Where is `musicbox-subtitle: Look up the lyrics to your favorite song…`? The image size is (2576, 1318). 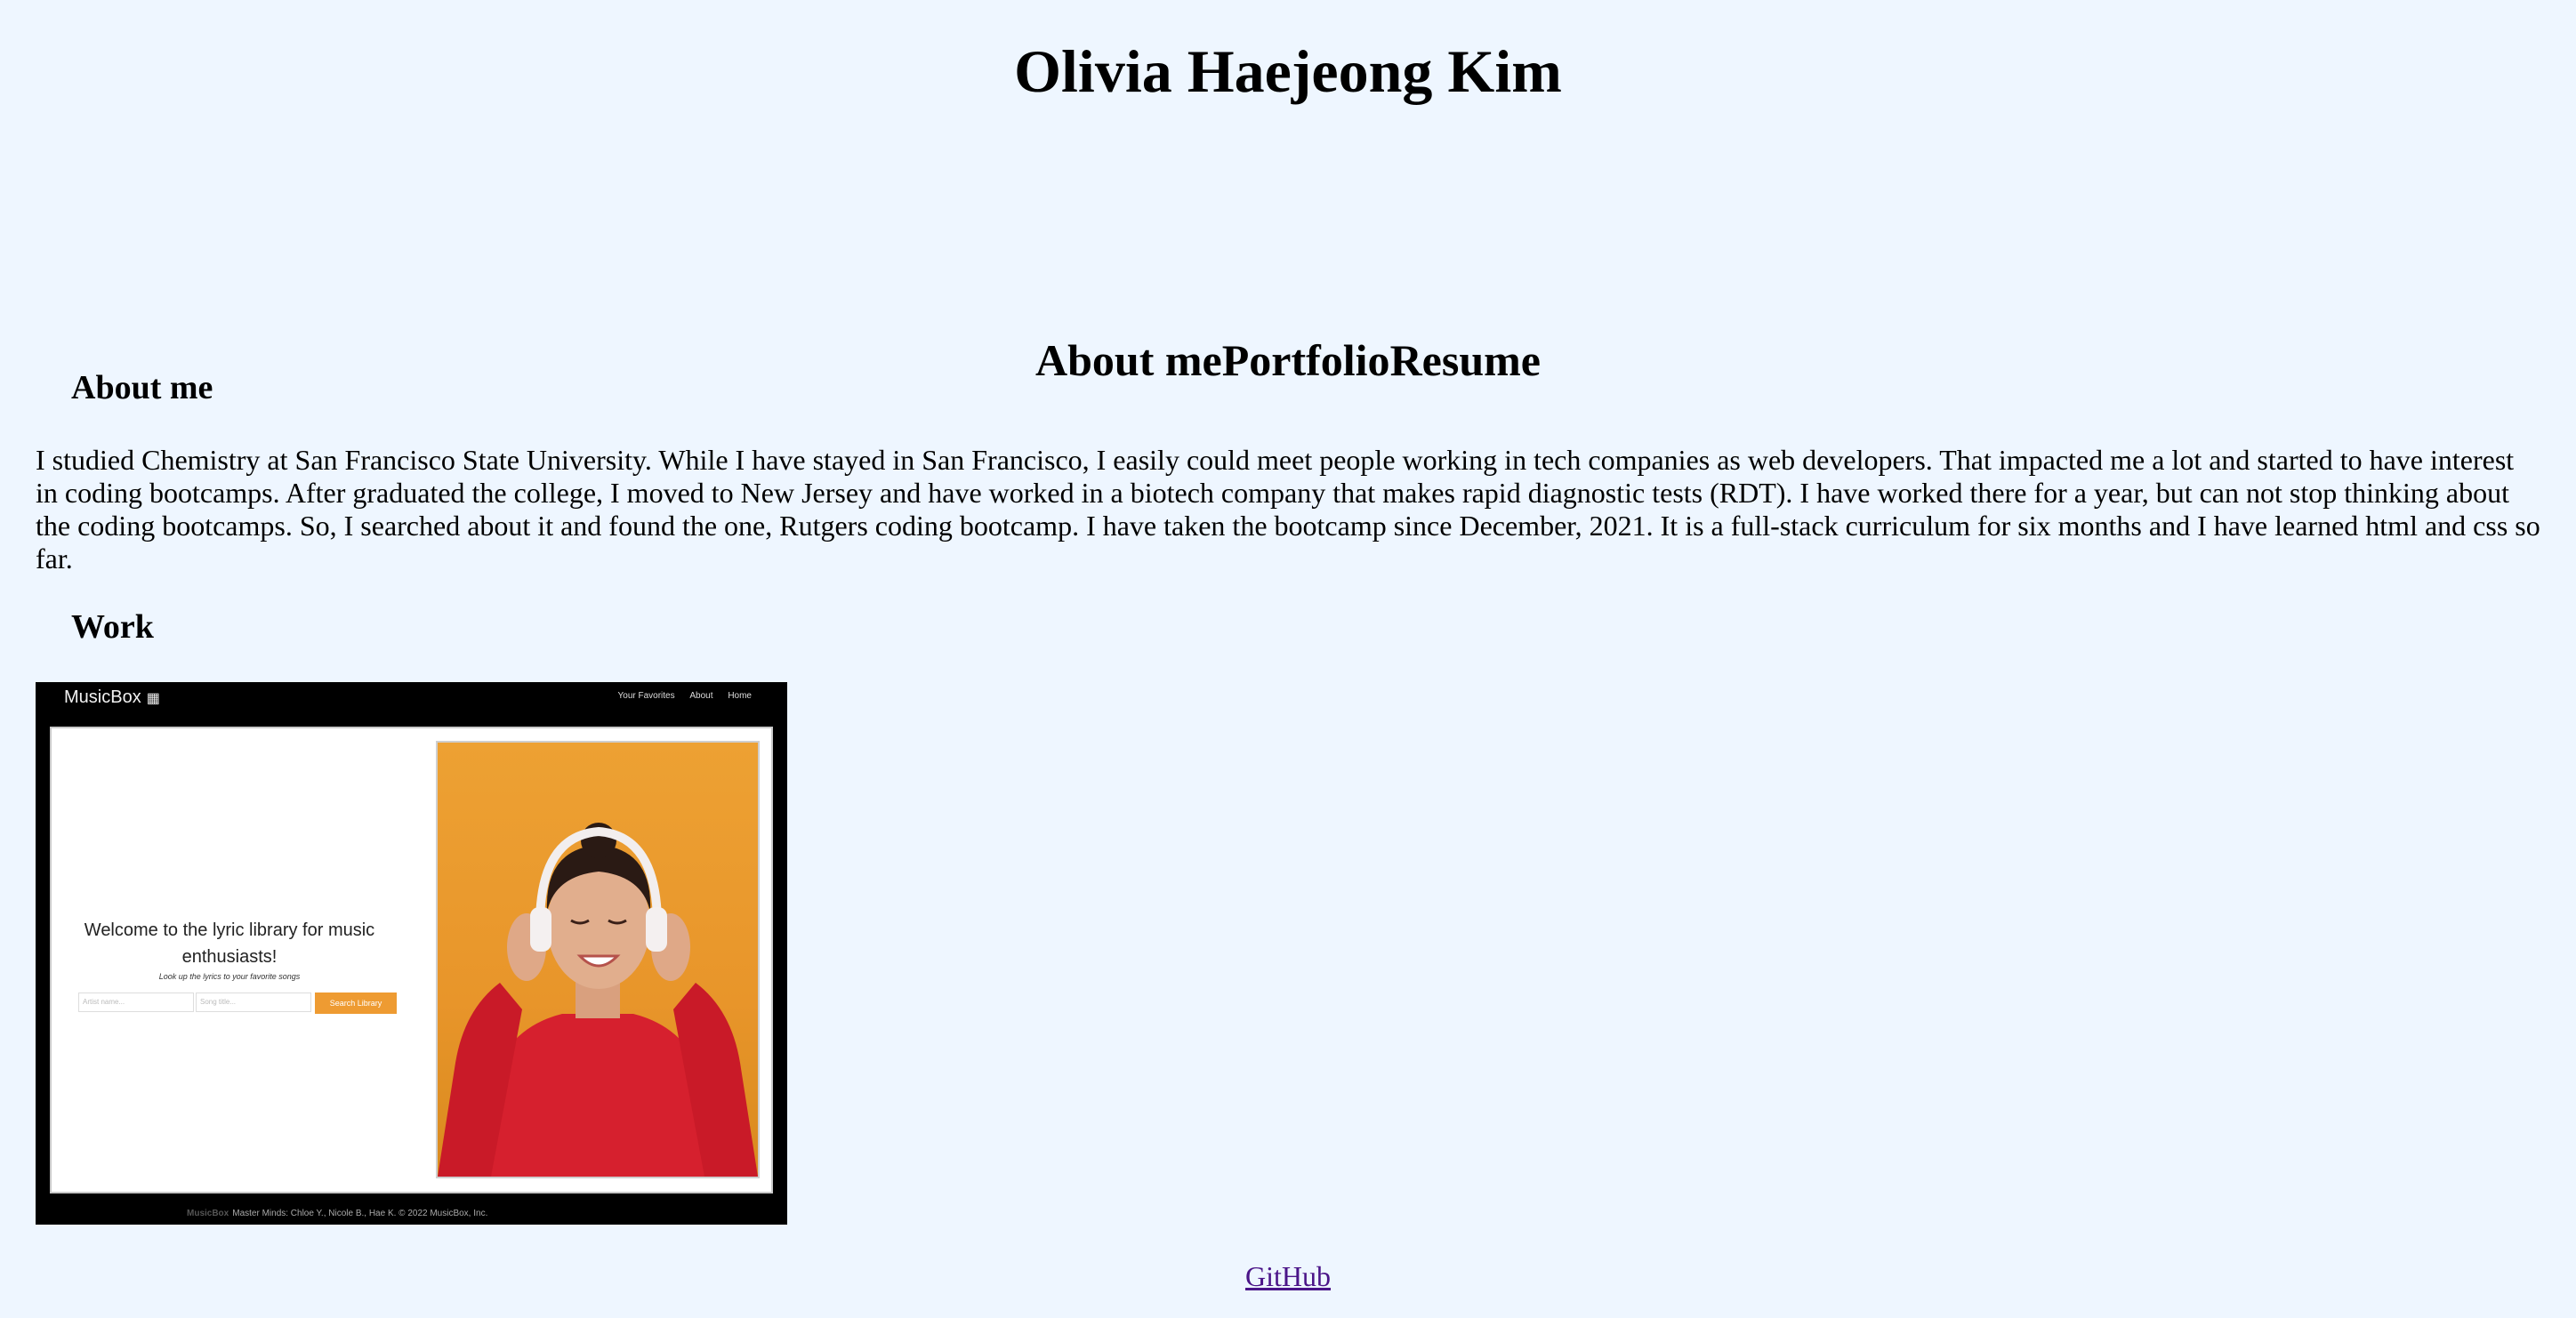
musicbox-subtitle: Look up the lyrics to your favorite song… is located at coordinates (229, 976).